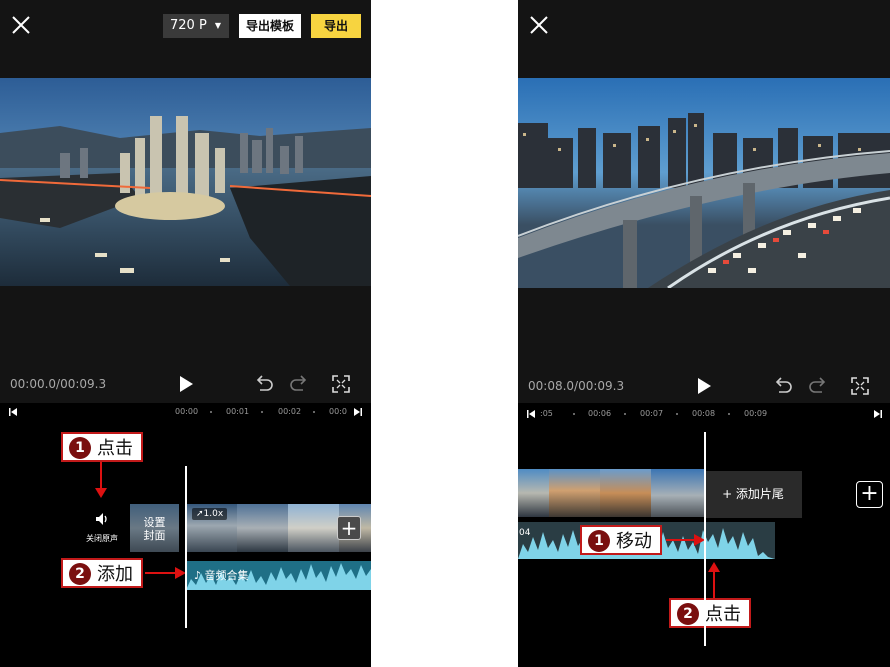 The height and width of the screenshot is (667, 890). Describe the element at coordinates (270, 26) in the screenshot. I see `export-template-button: 导出模板` at that location.